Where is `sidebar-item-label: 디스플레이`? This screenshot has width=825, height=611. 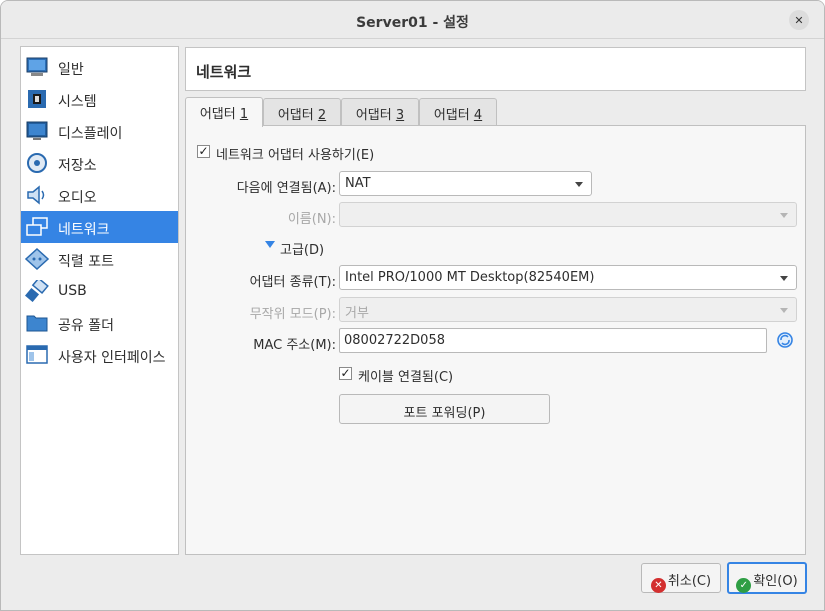
sidebar-item-label: 디스플레이 is located at coordinates (90, 134).